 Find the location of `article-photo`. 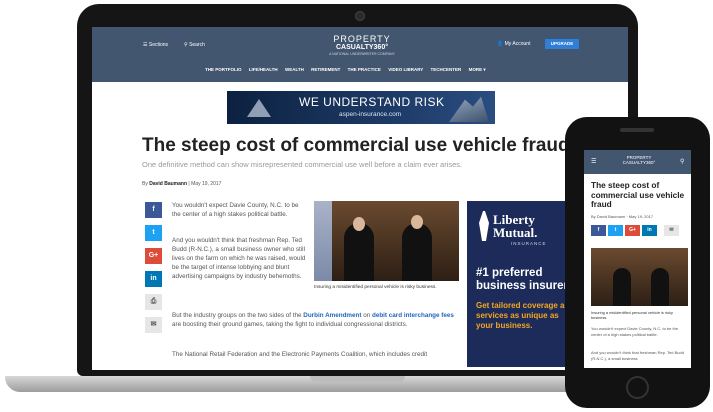

article-photo is located at coordinates (386, 241).